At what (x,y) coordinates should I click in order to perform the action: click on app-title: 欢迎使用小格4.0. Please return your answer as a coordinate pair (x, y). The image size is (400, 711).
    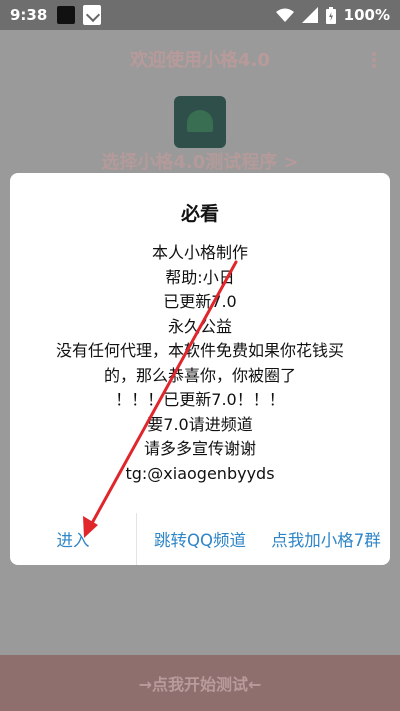
    Looking at the image, I should click on (200, 60).